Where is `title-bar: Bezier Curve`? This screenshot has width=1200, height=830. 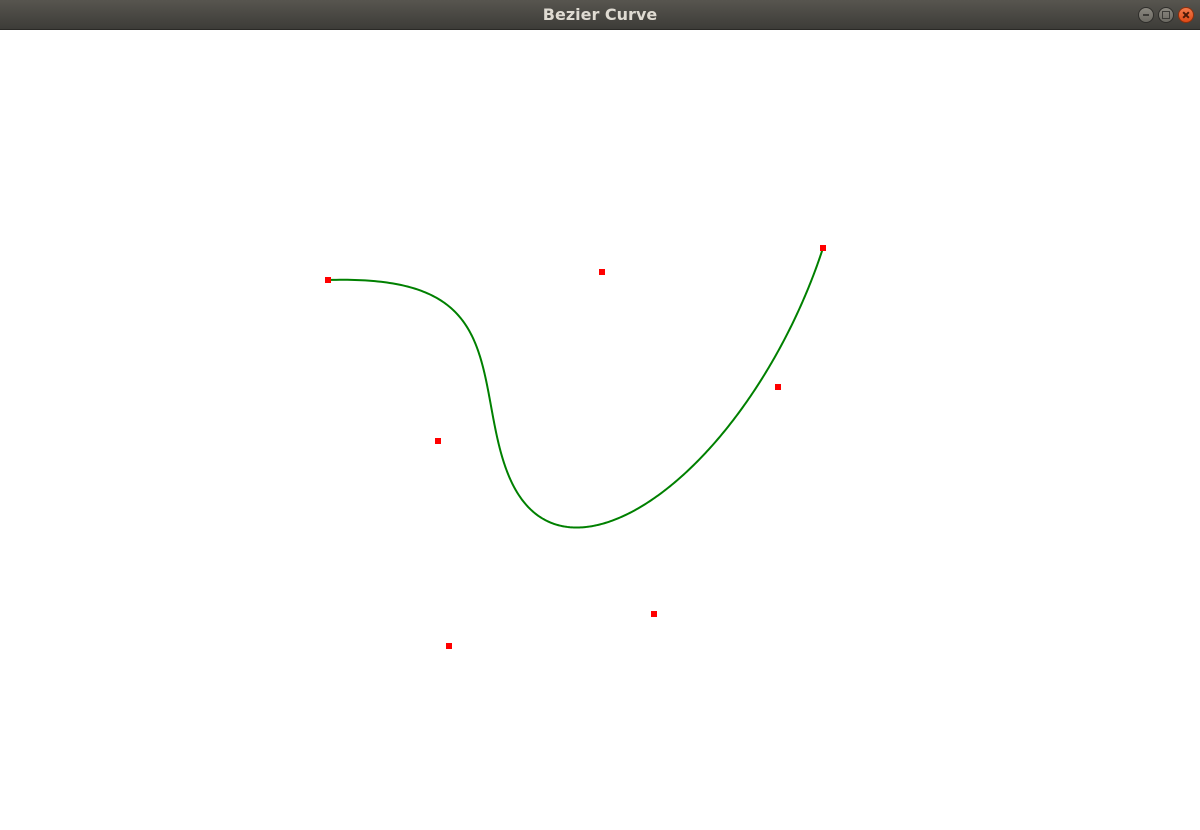 title-bar: Bezier Curve is located at coordinates (600, 15).